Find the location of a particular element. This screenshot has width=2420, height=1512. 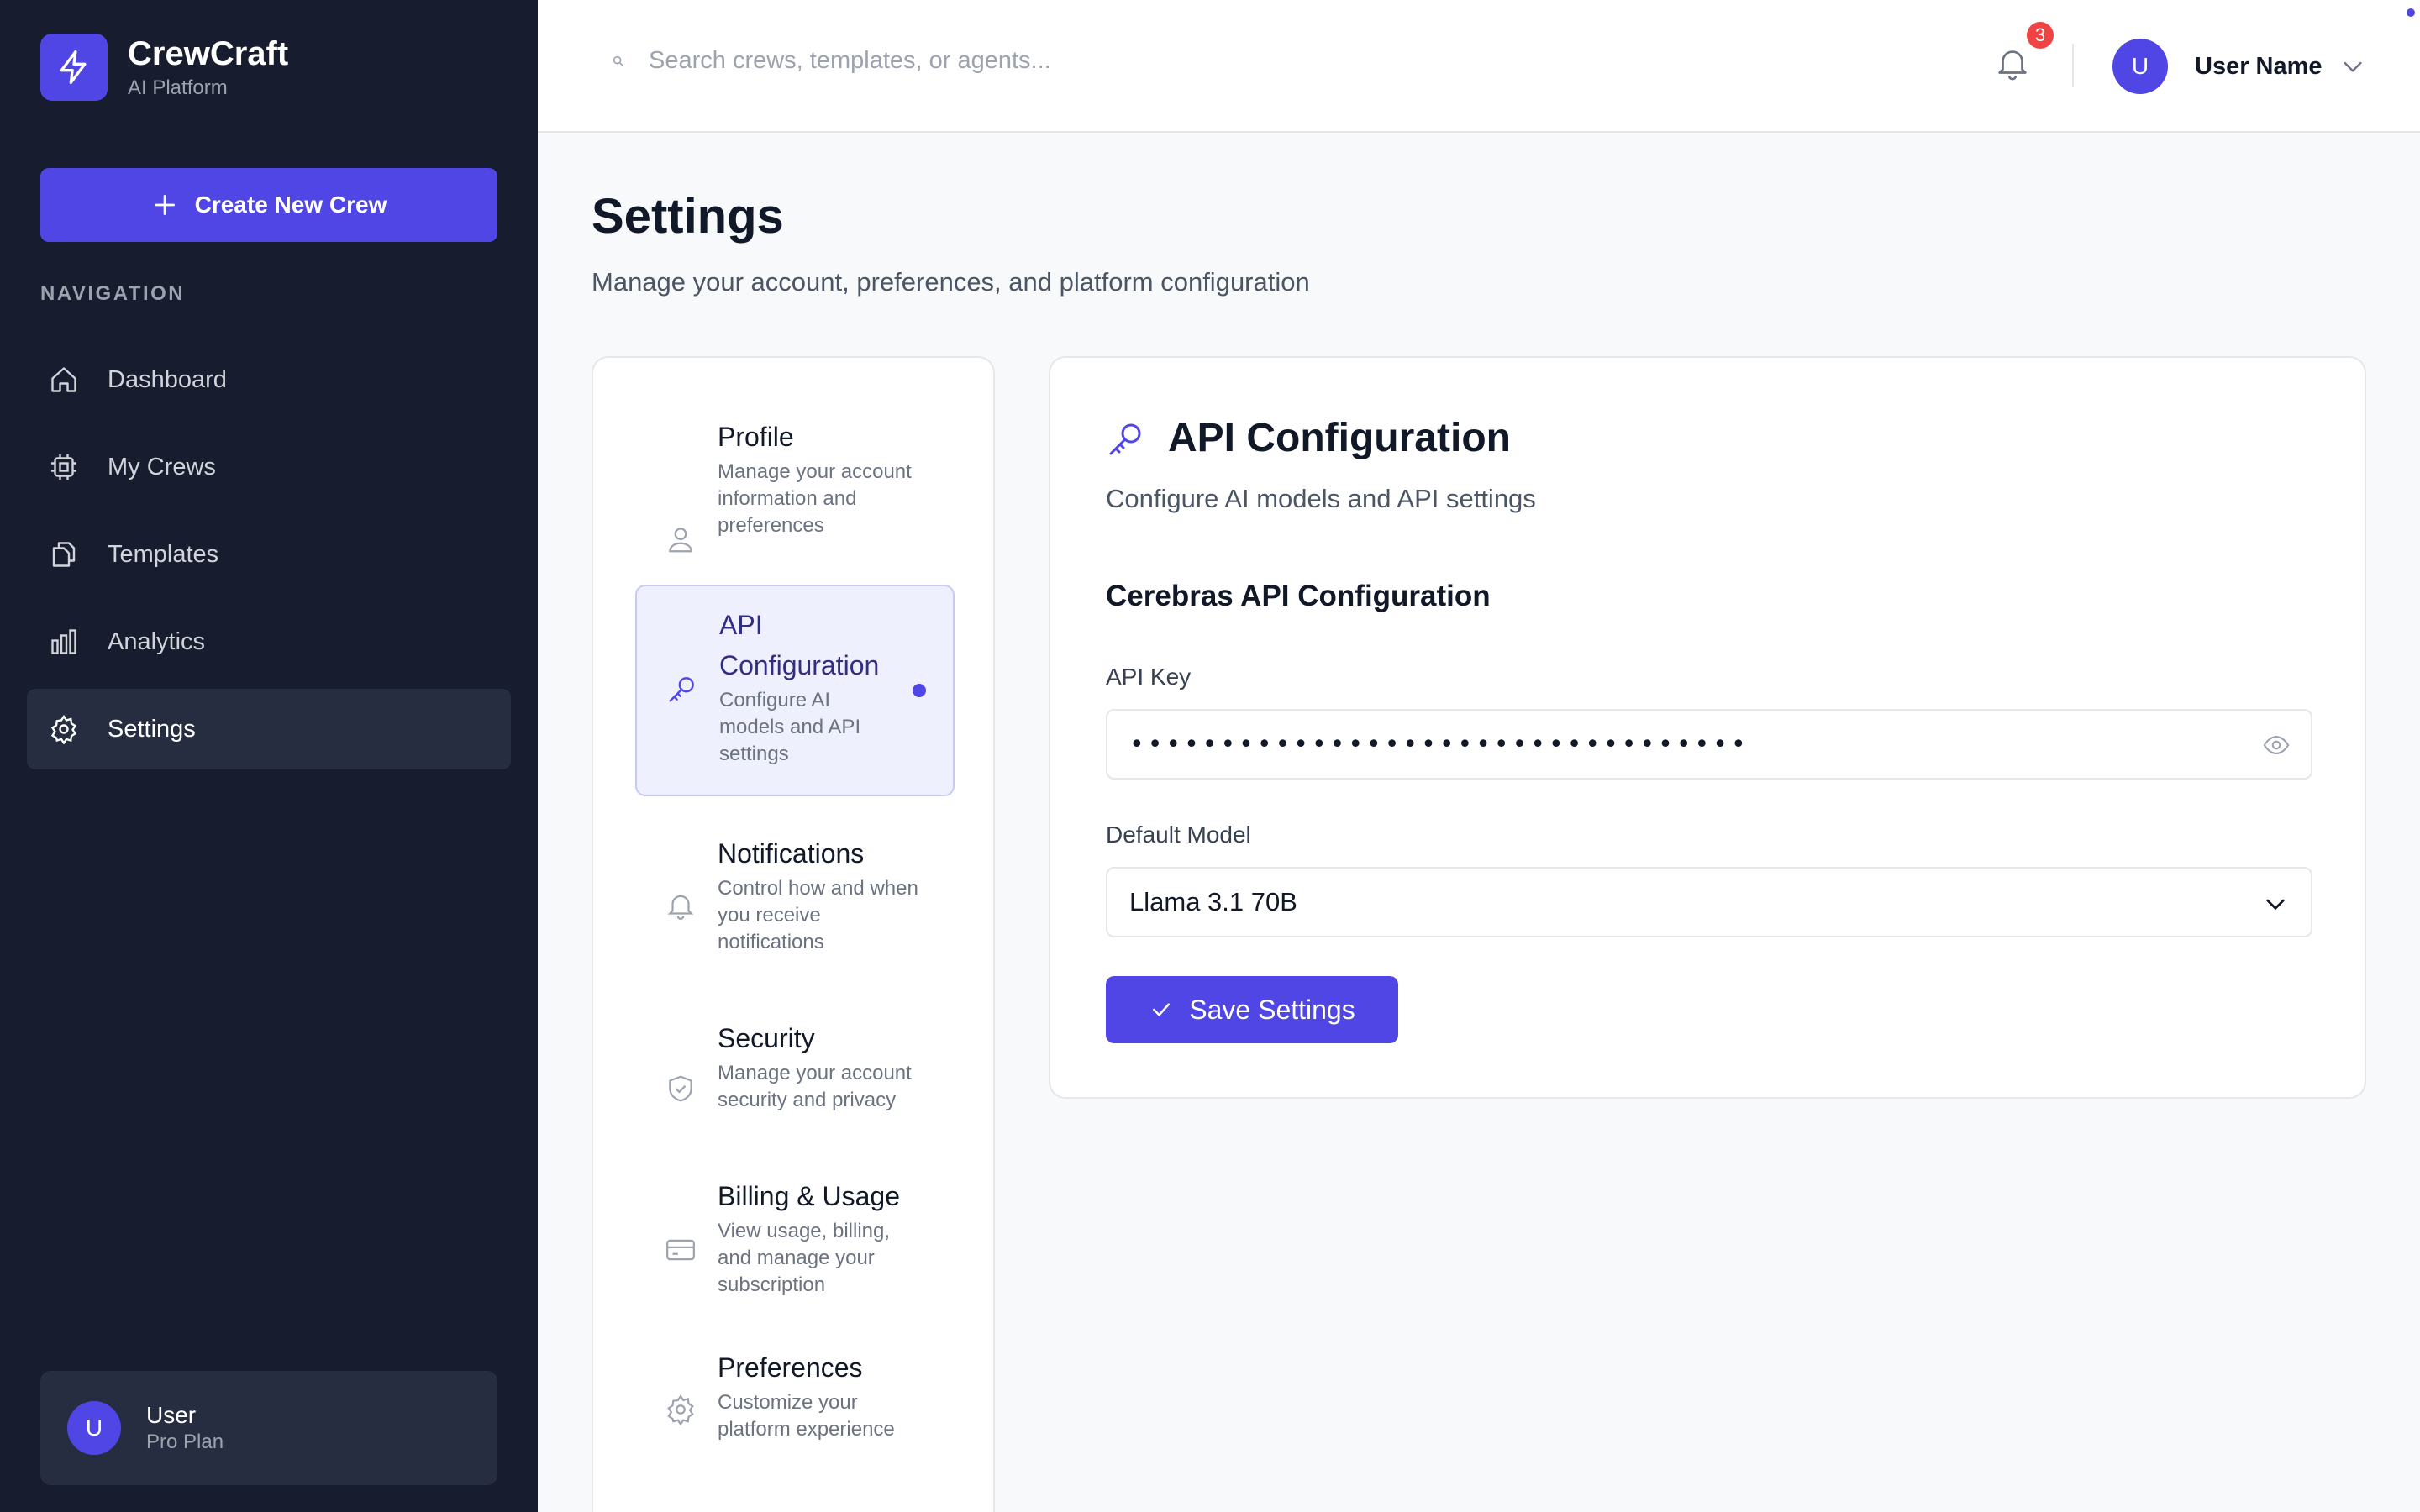

settings-tab-desc: Manage your account security and privacy is located at coordinates (815, 1086).